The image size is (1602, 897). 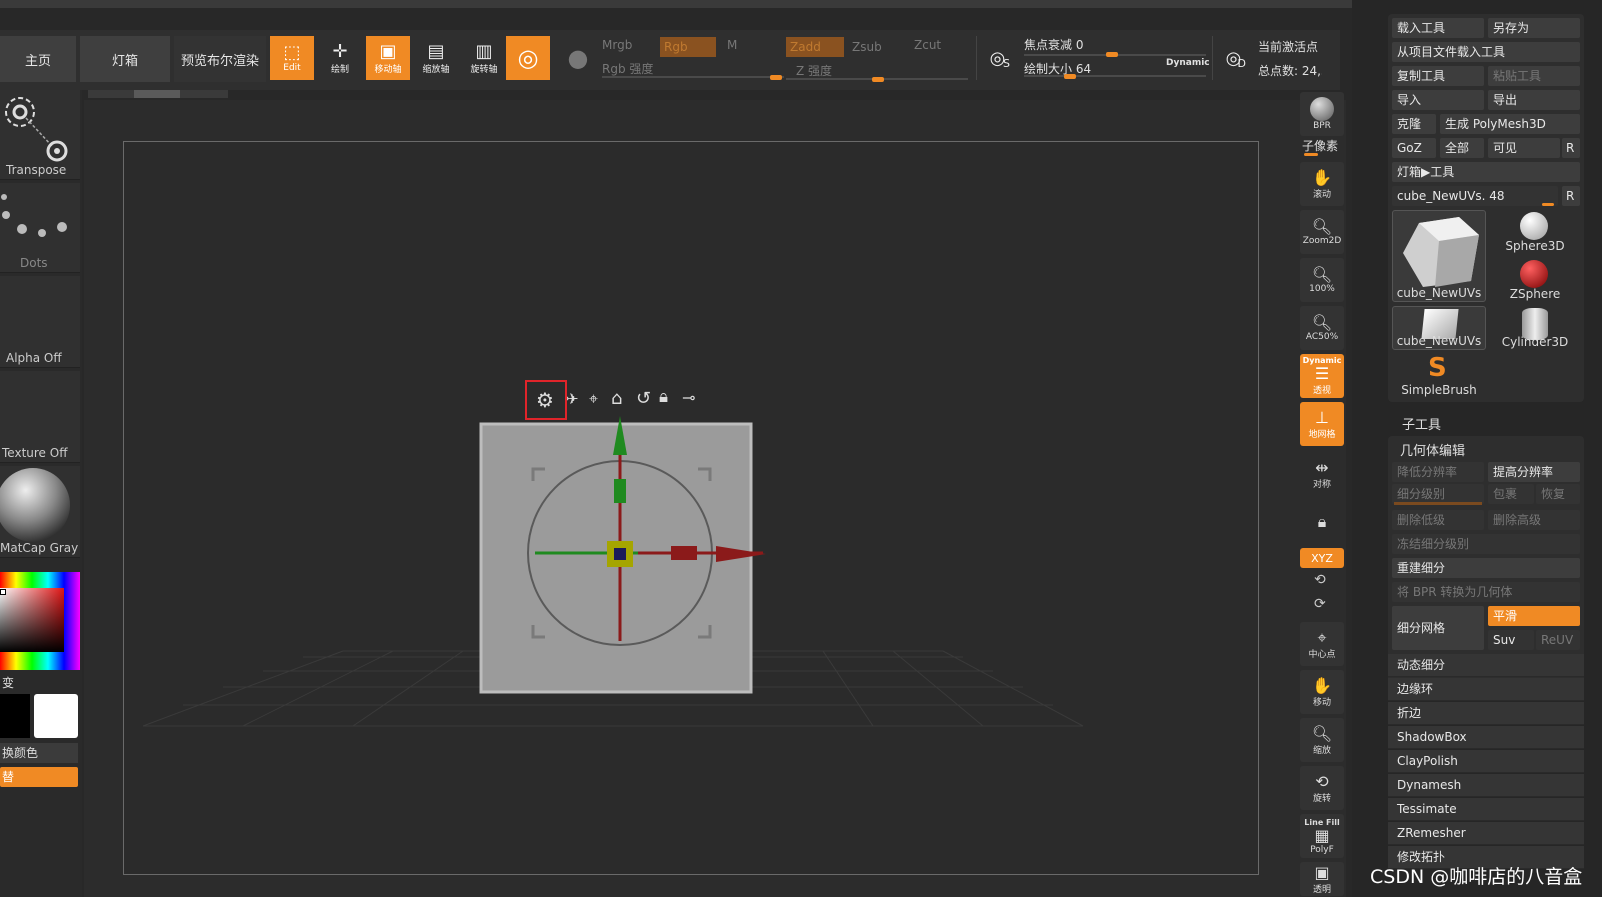 What do you see at coordinates (1322, 522) in the screenshot?
I see `local-button: 🔒︎` at bounding box center [1322, 522].